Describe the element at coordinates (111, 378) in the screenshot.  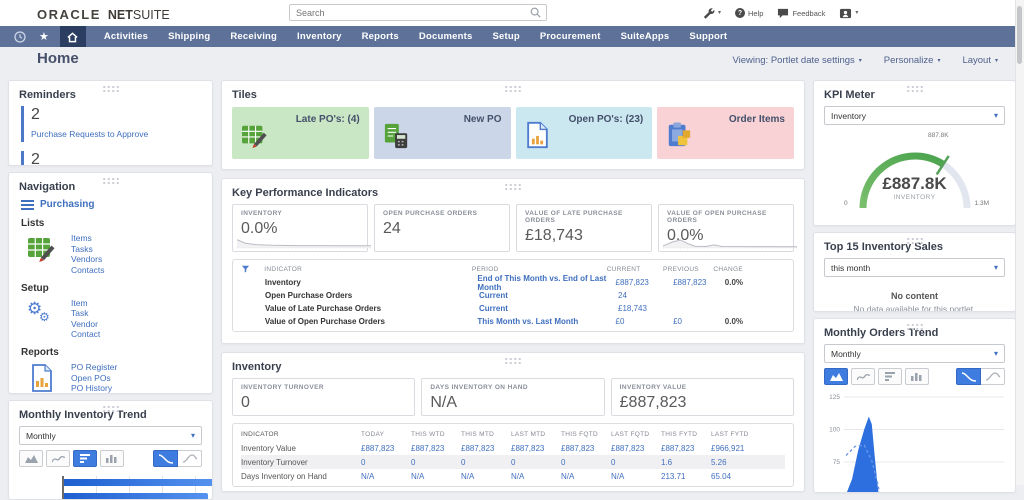
I see `nav-link-open-pos: Open POs` at that location.